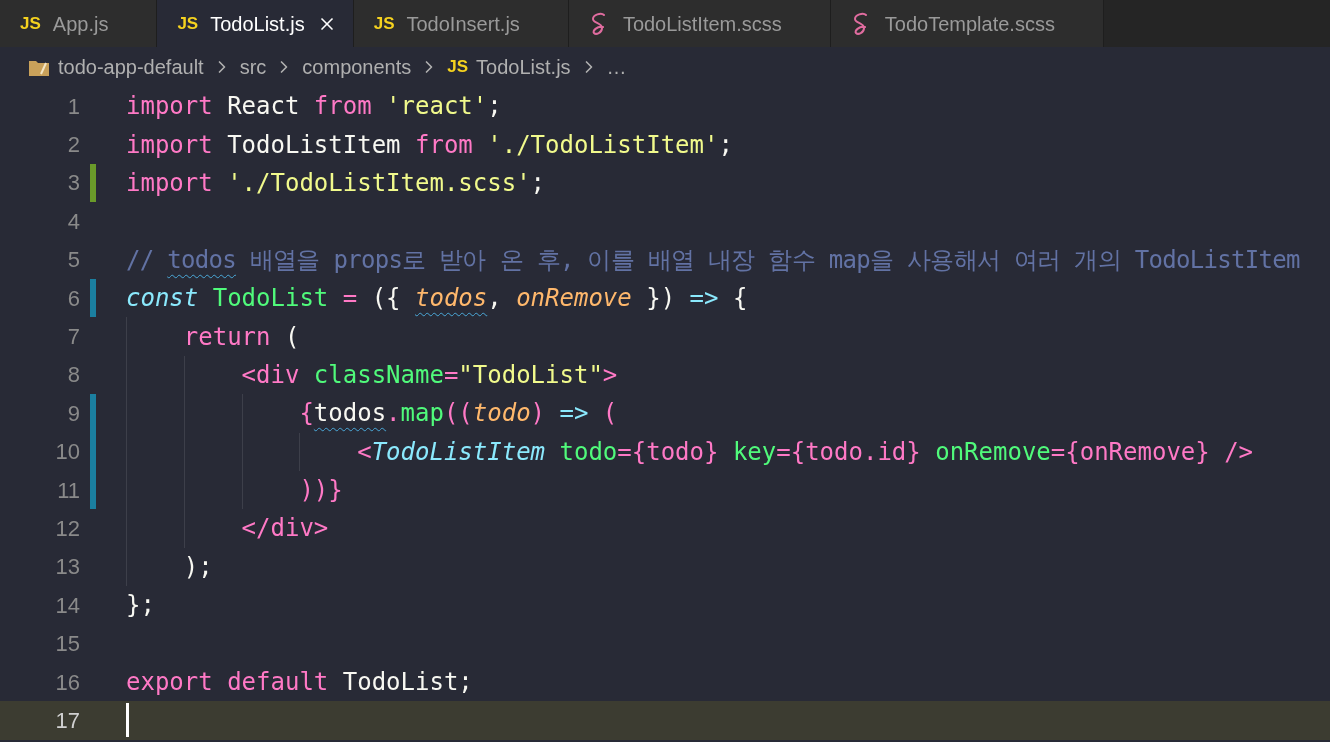  Describe the element at coordinates (523, 67) in the screenshot. I see `breadcrumb-item: TodoList.js` at that location.